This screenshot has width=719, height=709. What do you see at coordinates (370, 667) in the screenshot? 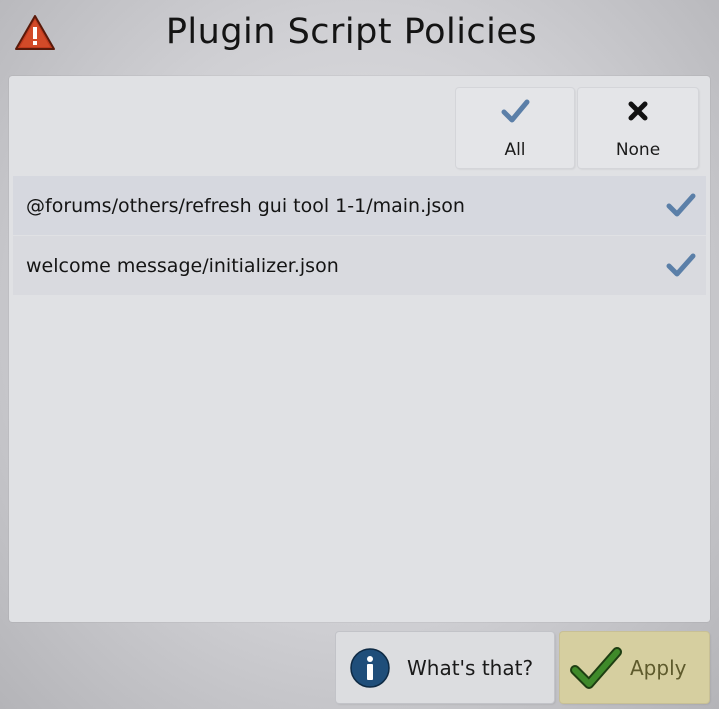
I see `info-icon` at bounding box center [370, 667].